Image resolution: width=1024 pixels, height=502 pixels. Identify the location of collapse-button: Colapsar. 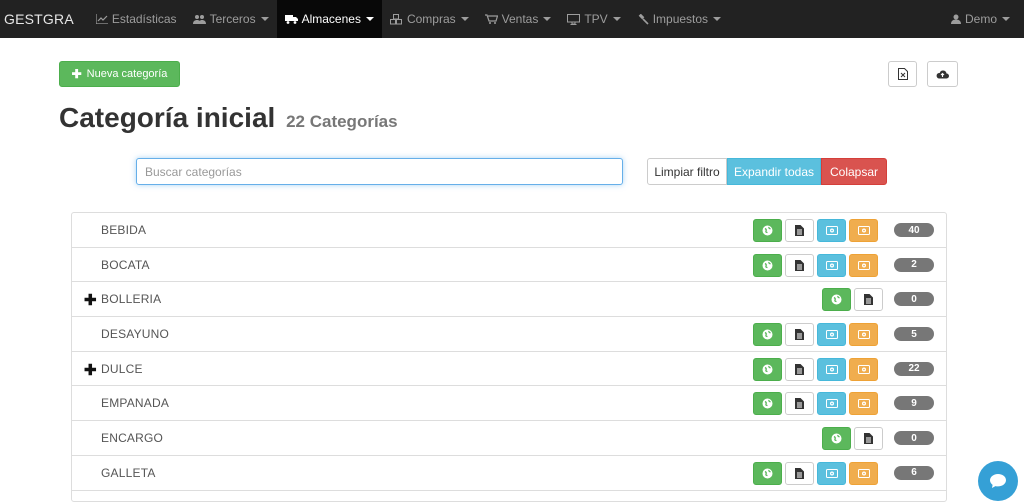
(854, 171).